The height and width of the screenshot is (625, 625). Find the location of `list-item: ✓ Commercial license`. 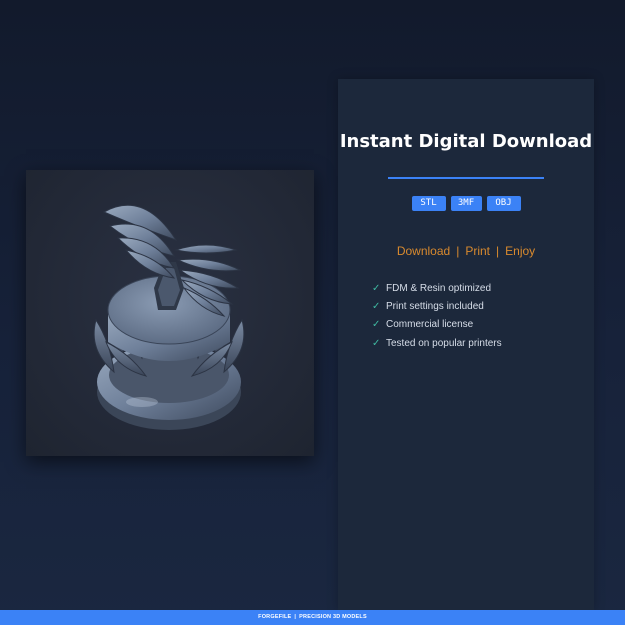

list-item: ✓ Commercial license is located at coordinates (437, 325).